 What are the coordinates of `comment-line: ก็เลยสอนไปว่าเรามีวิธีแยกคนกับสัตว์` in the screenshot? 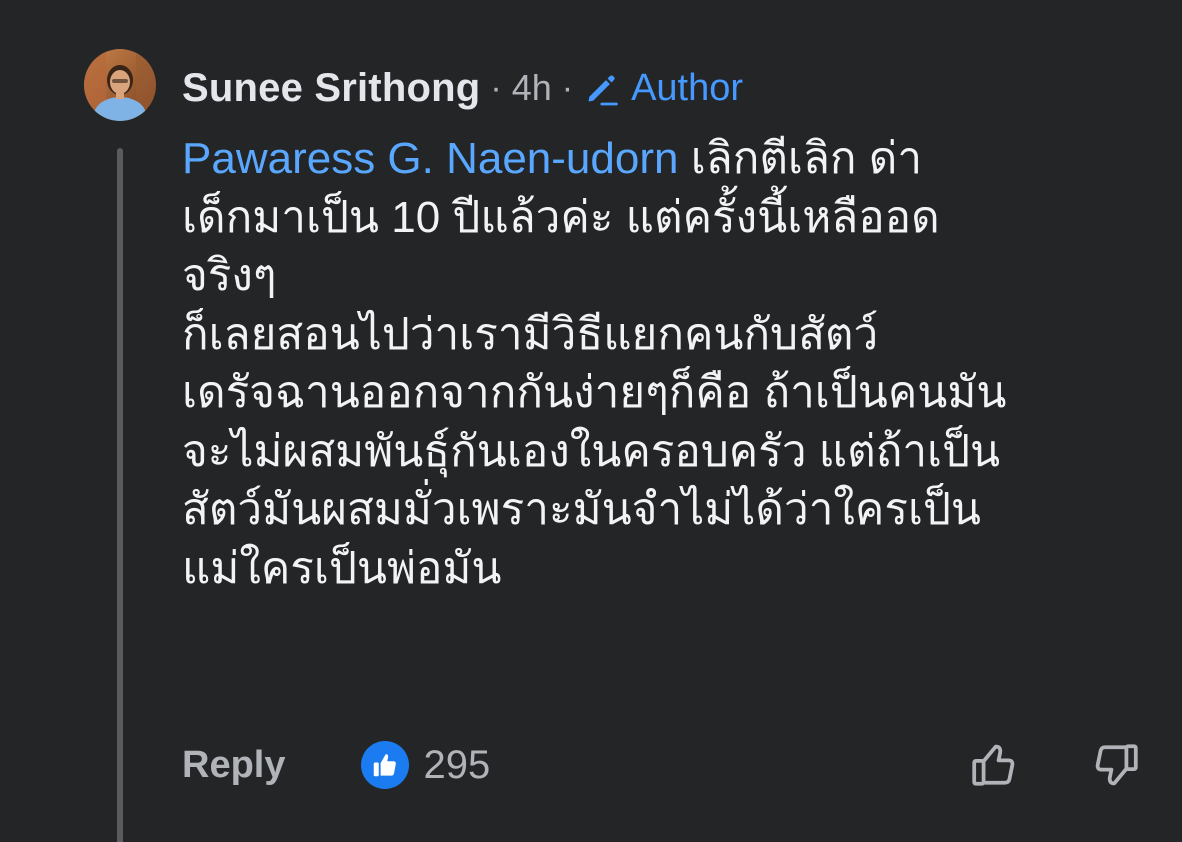 It's located at (530, 334).